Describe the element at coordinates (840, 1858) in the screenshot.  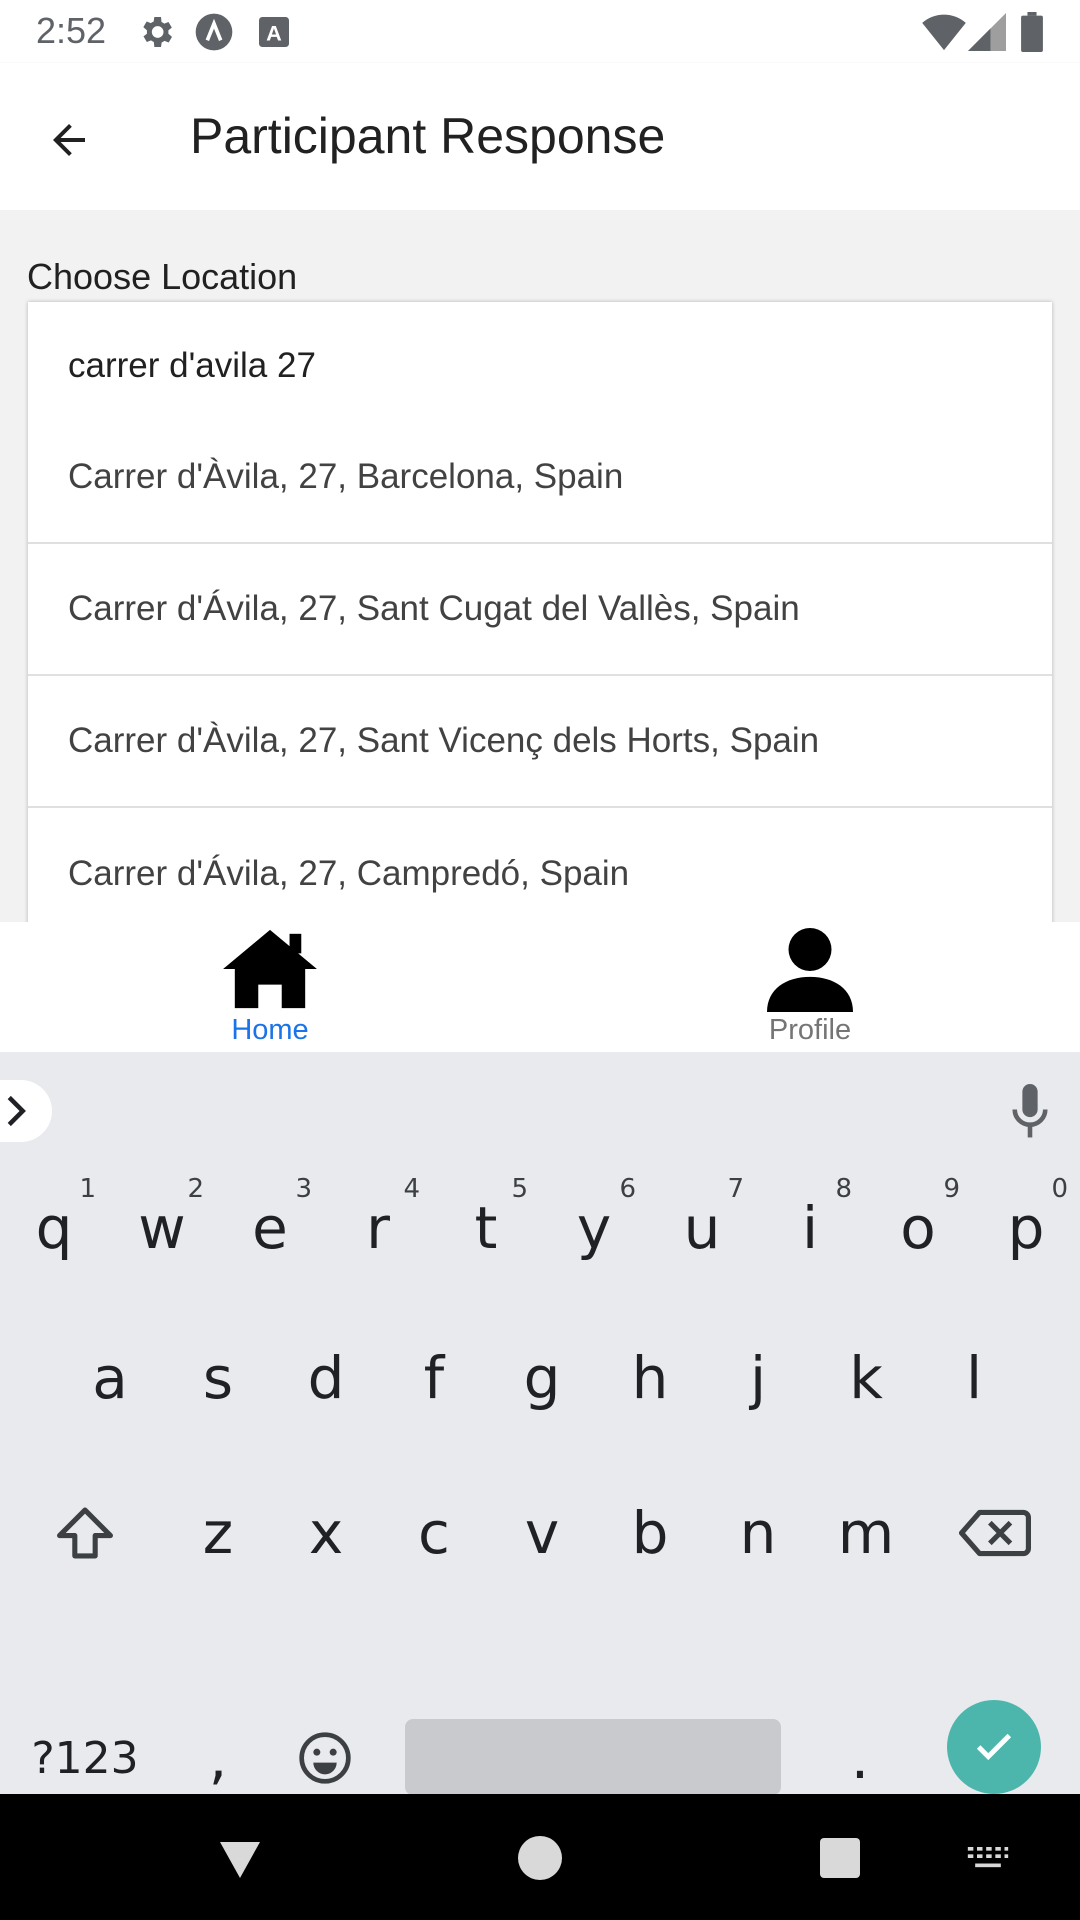
I see `recents-square-icon` at that location.